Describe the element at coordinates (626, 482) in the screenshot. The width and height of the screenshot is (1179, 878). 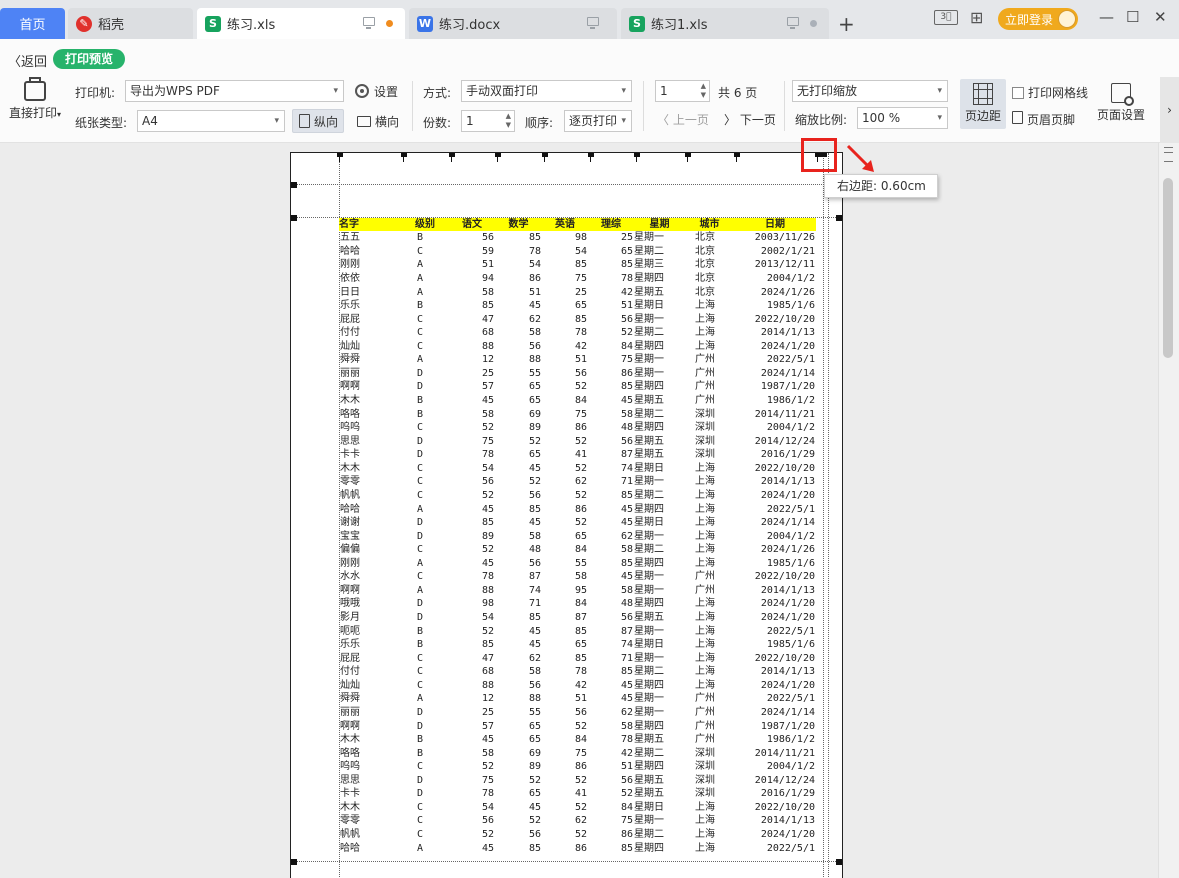
I see `table-cell: 71` at that location.